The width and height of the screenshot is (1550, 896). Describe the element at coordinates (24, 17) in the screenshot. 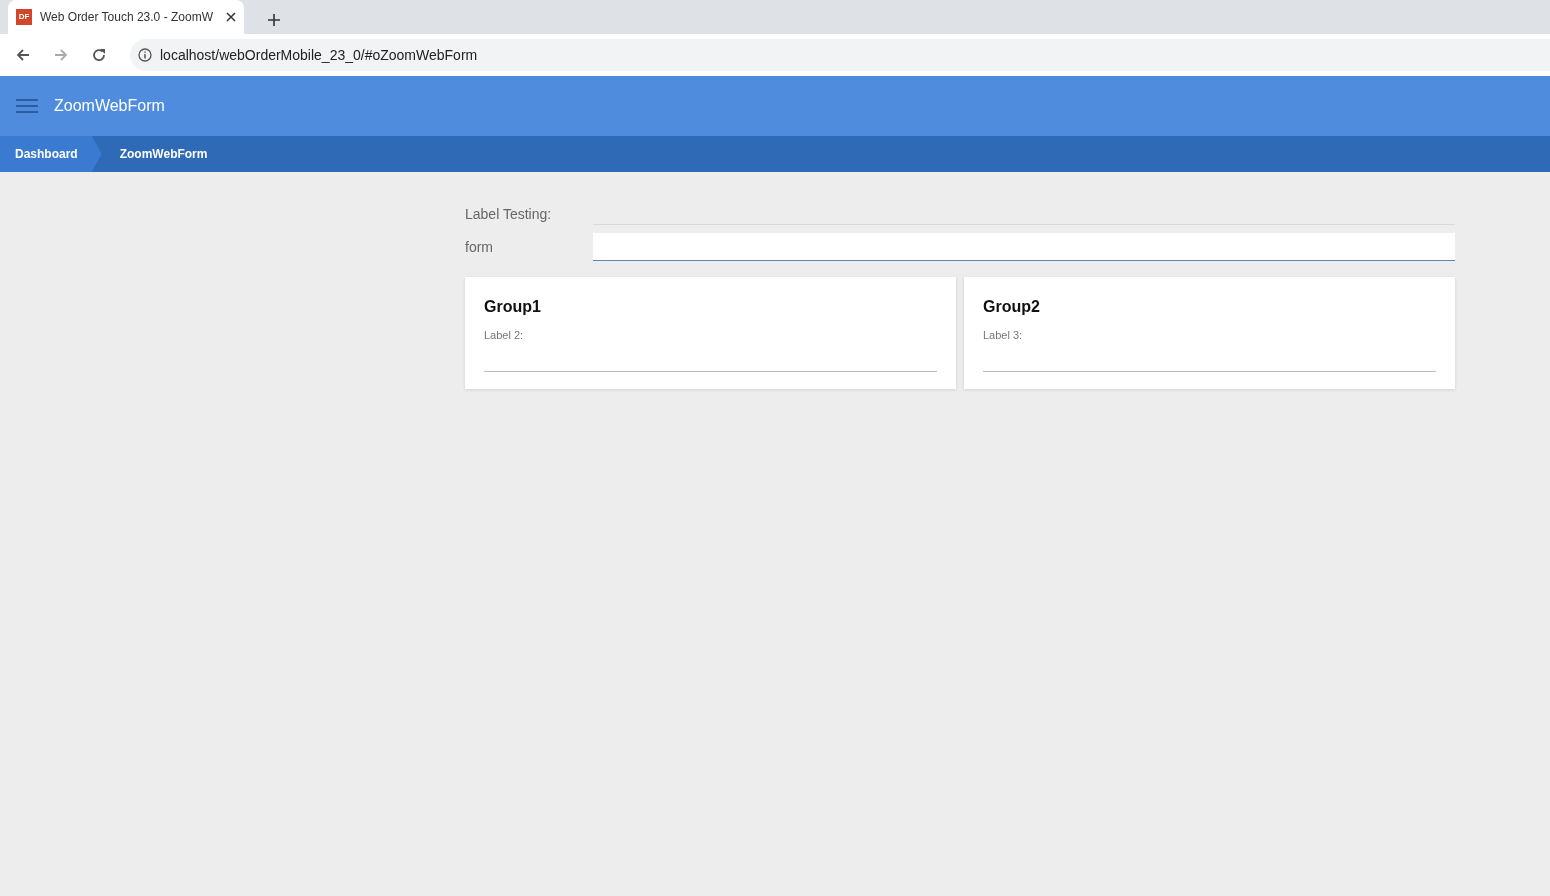

I see `favicon: DF` at that location.